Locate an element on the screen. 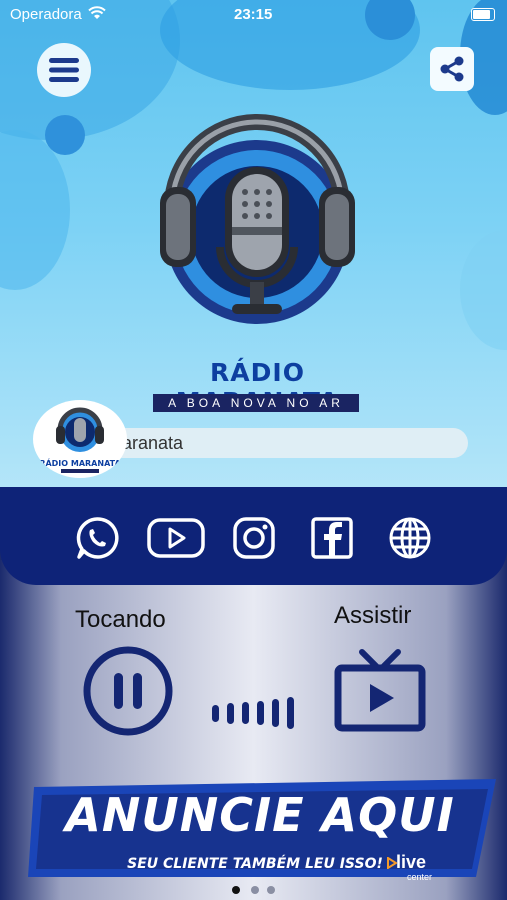 The width and height of the screenshot is (507, 900). instagram-button is located at coordinates (254, 538).